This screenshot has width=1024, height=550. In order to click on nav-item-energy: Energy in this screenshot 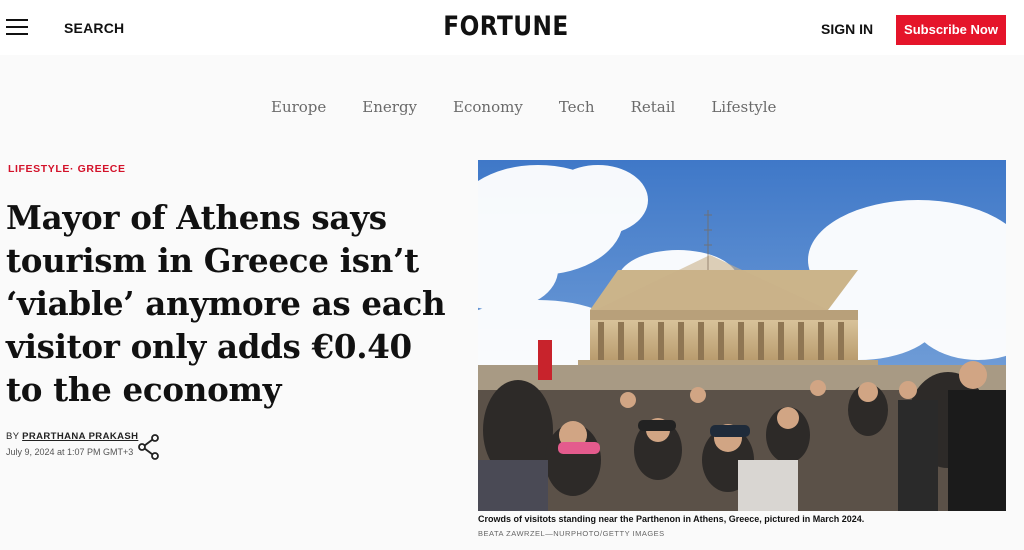, I will do `click(389, 107)`.